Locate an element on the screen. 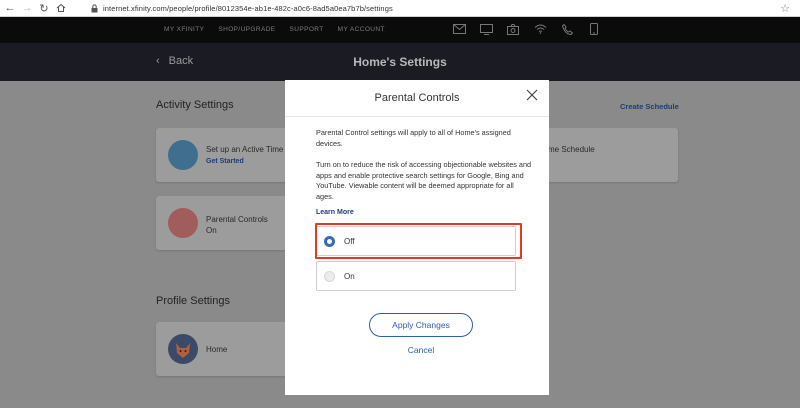 Image resolution: width=800 pixels, height=408 pixels. apply-changes-button: Apply Changes is located at coordinates (421, 325).